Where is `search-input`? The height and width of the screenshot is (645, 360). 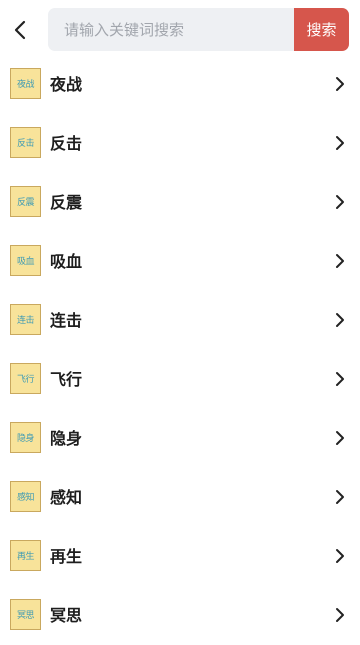 search-input is located at coordinates (170, 29).